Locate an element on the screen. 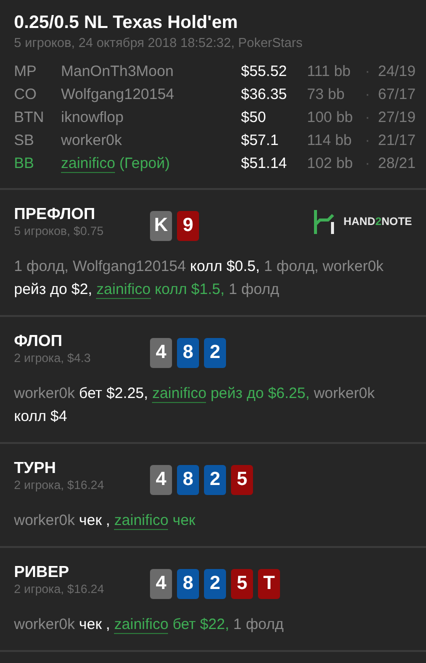  hero-label: (Герой) is located at coordinates (144, 163).